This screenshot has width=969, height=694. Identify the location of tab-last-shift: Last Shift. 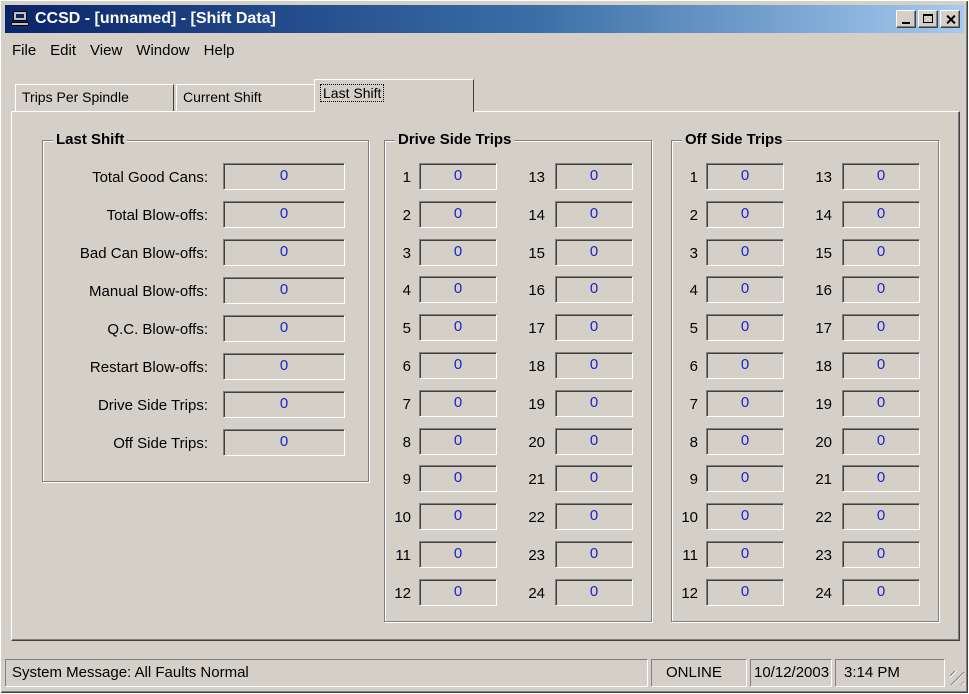
(394, 95).